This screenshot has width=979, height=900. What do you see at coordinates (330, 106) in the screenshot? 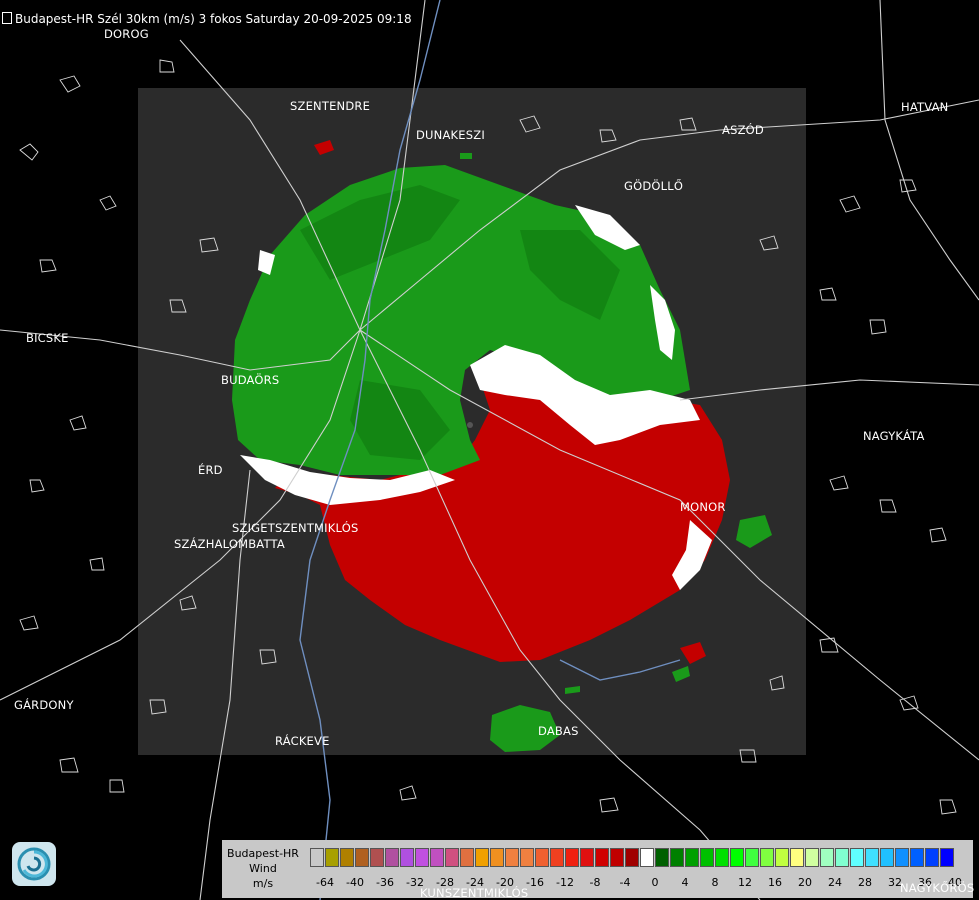
I see `city-label-szentendre: SZENTENDRE` at bounding box center [330, 106].